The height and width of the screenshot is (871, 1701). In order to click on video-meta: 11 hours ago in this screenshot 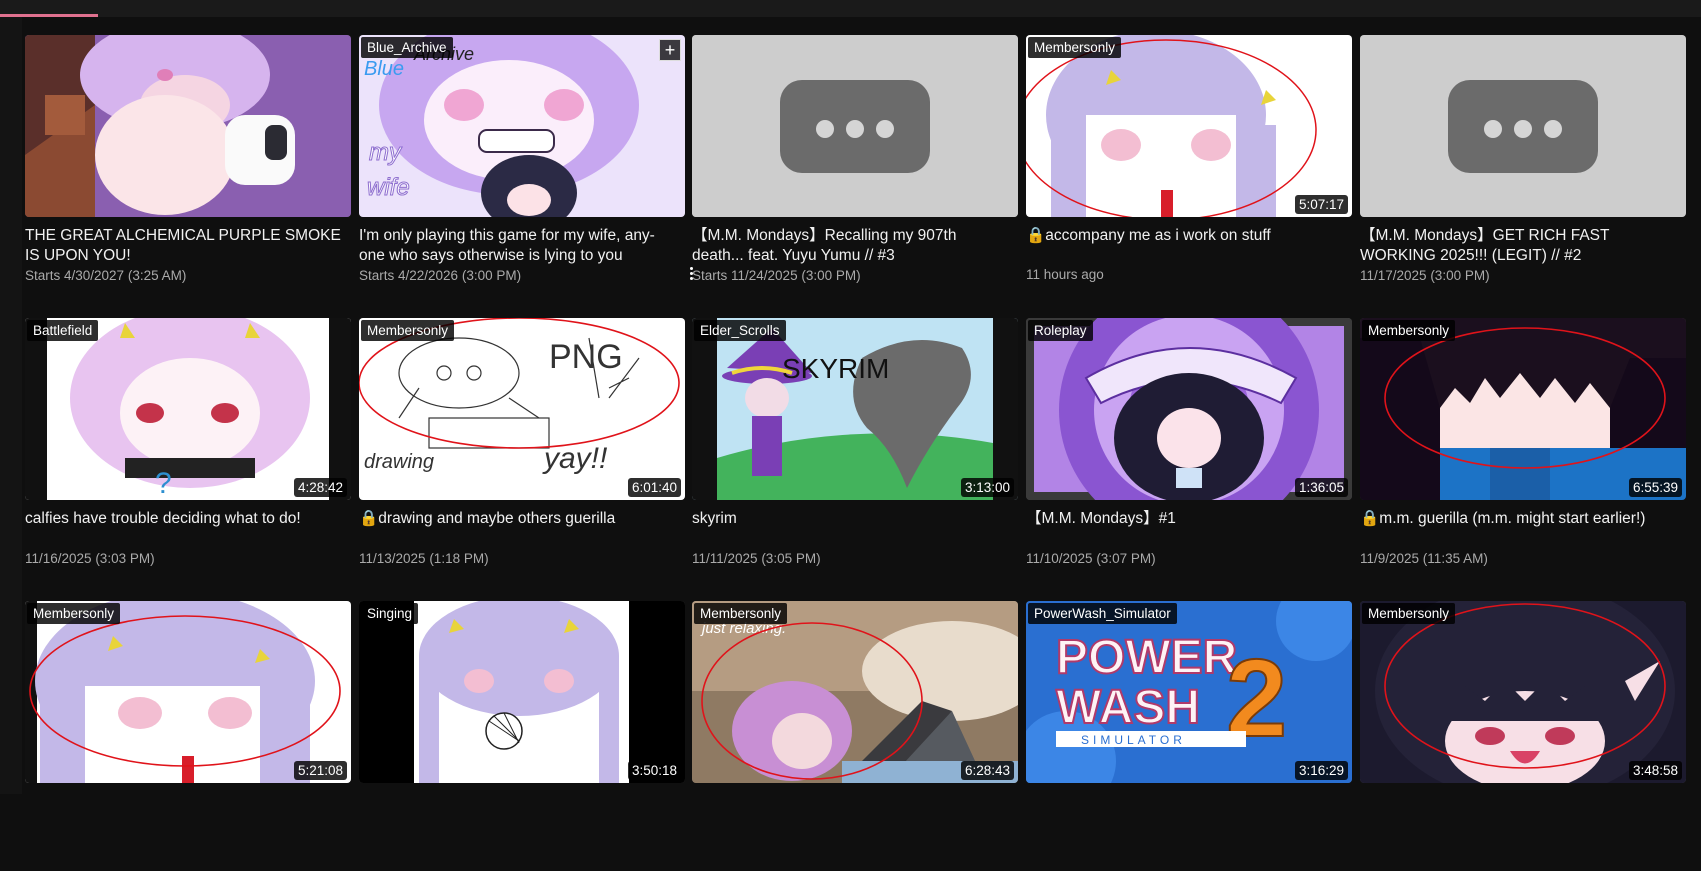, I will do `click(1065, 274)`.